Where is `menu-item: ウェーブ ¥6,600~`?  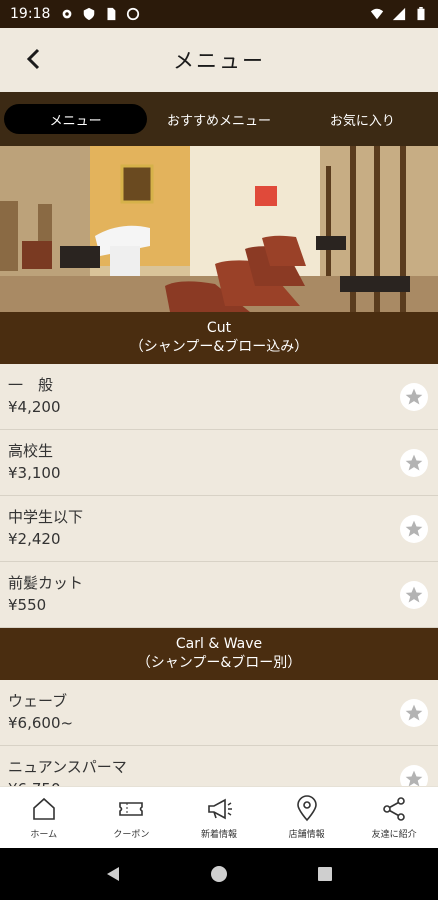 menu-item: ウェーブ ¥6,600~ is located at coordinates (219, 713).